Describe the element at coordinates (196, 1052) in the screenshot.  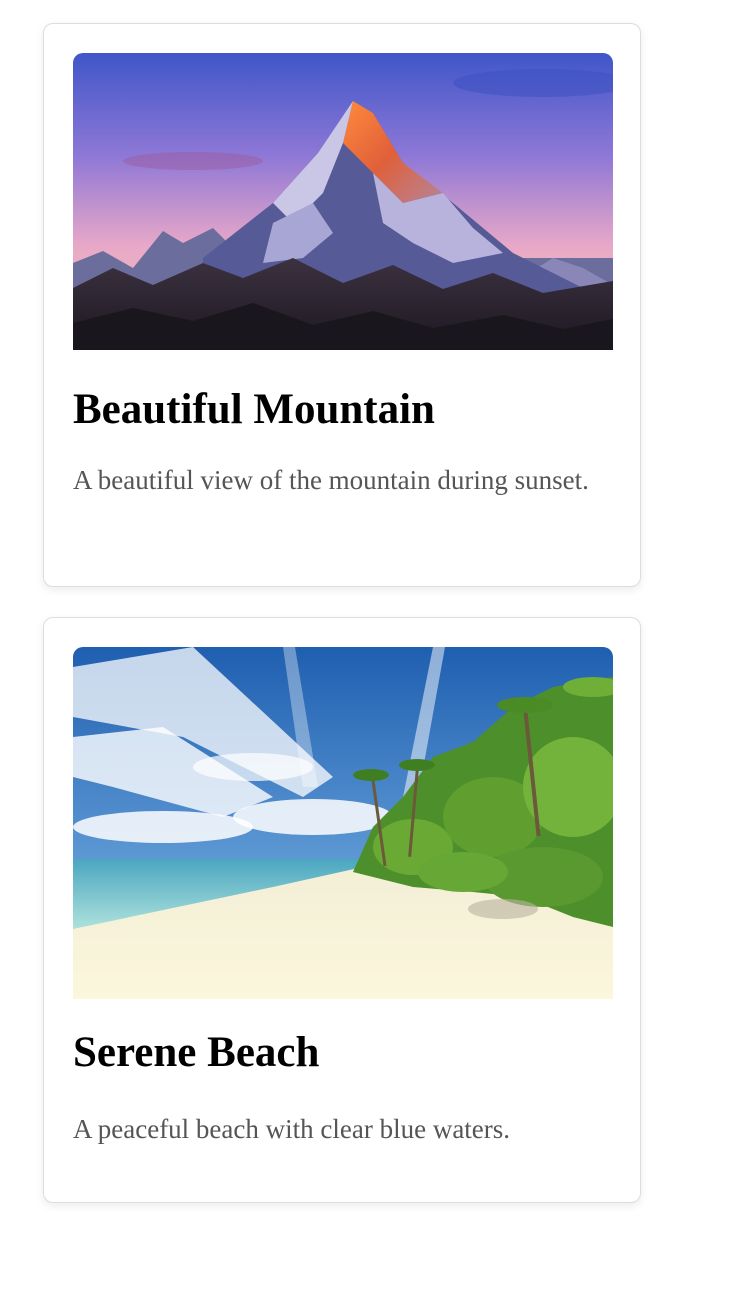
I see `card-title: Serene Beach` at that location.